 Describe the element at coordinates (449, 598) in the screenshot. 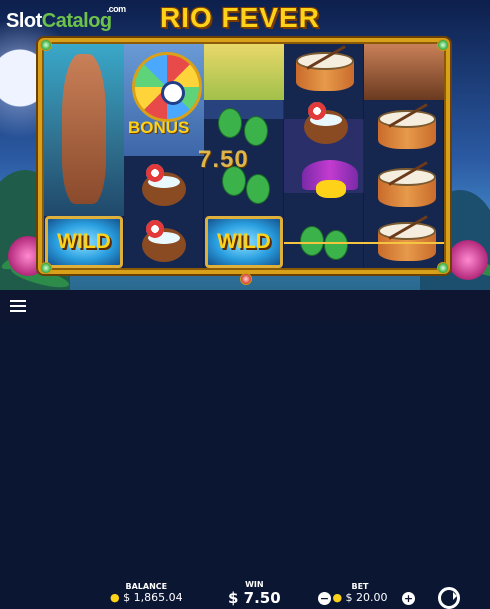

I see `spin-button` at that location.